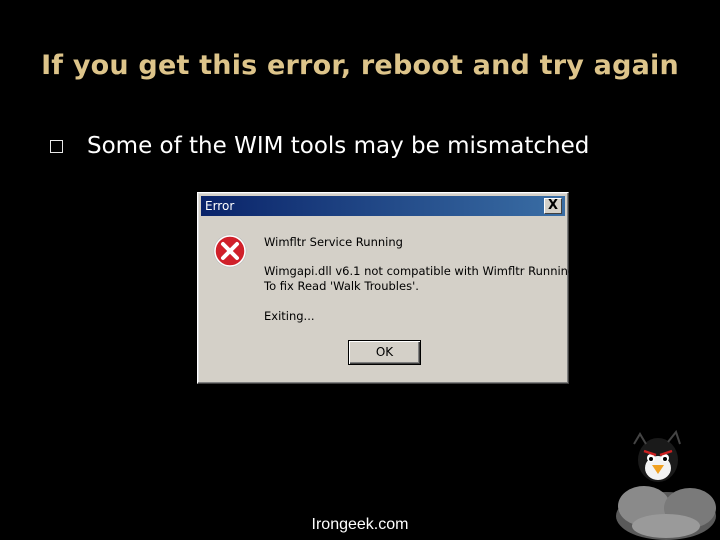  I want to click on dialog-title: Error, so click(220, 206).